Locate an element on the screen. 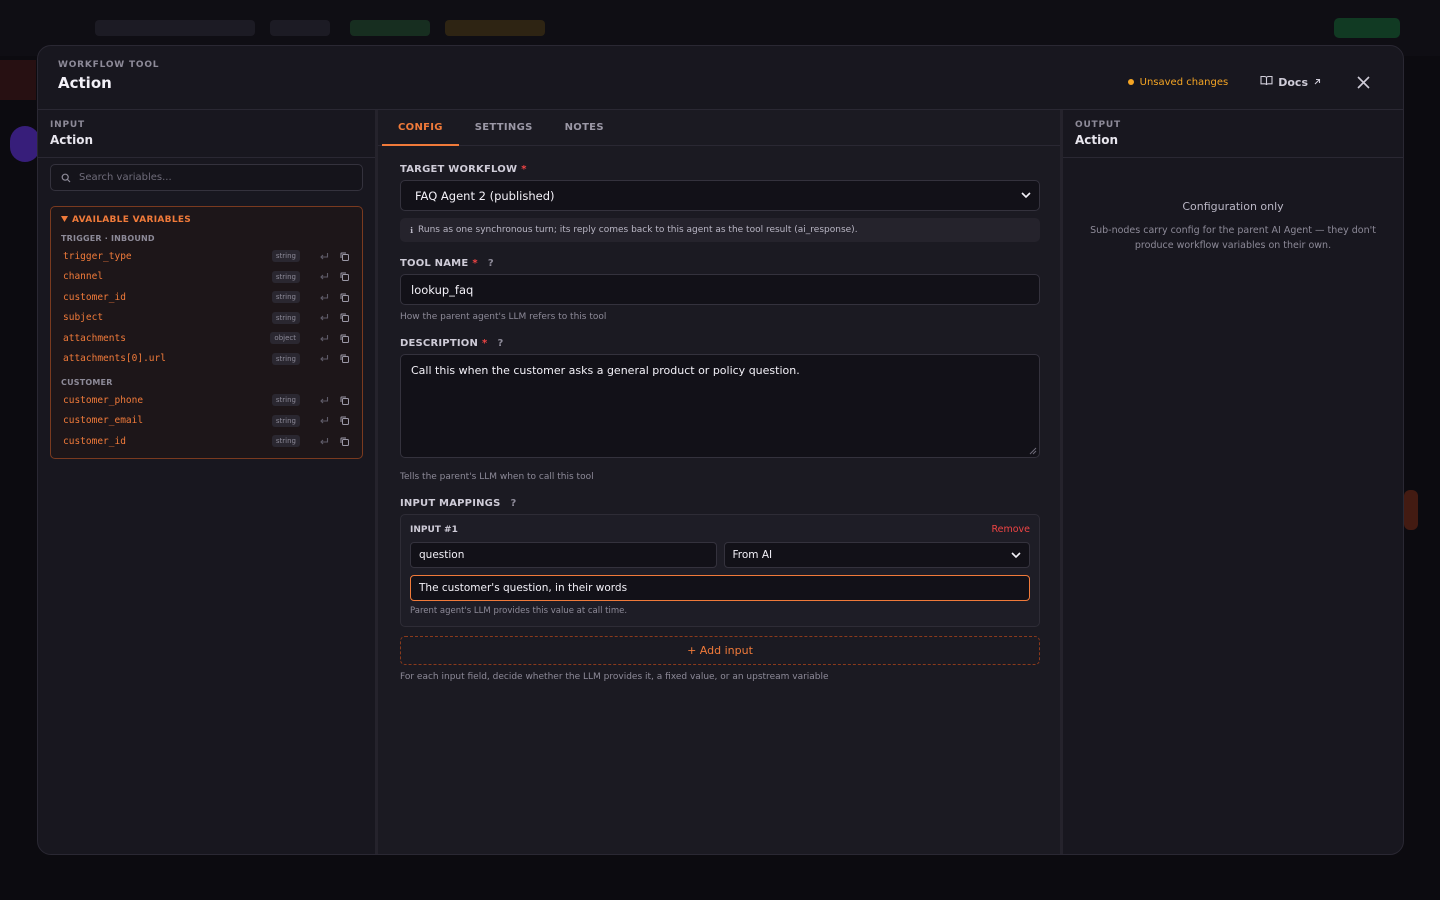 The width and height of the screenshot is (1440, 900). tool-name-label-text: TOOL NAME is located at coordinates (434, 263).